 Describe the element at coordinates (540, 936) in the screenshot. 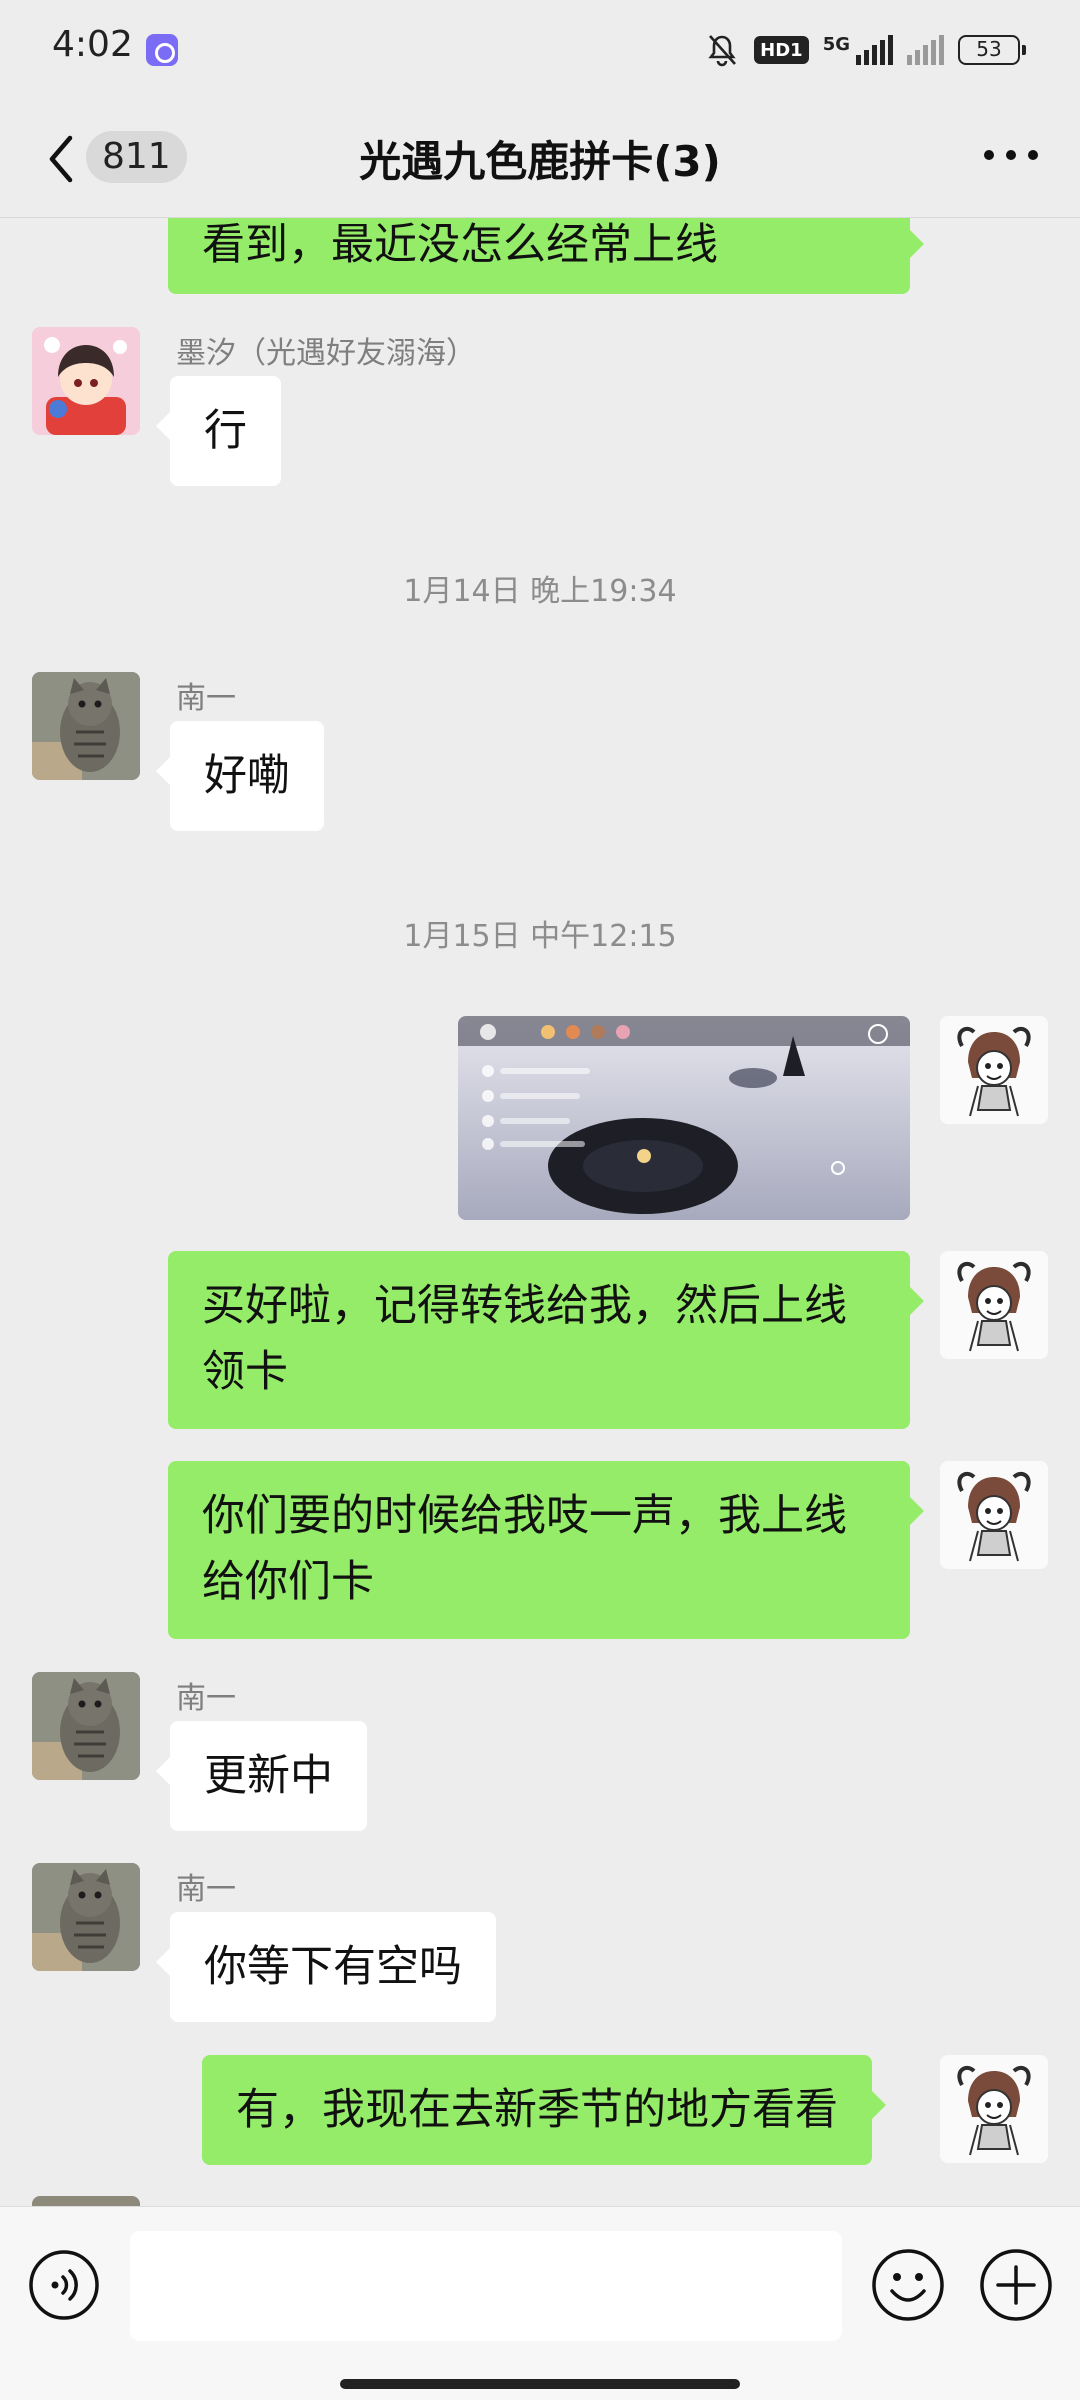

I see `message-timestamp: 1月15日 中午12:15` at that location.